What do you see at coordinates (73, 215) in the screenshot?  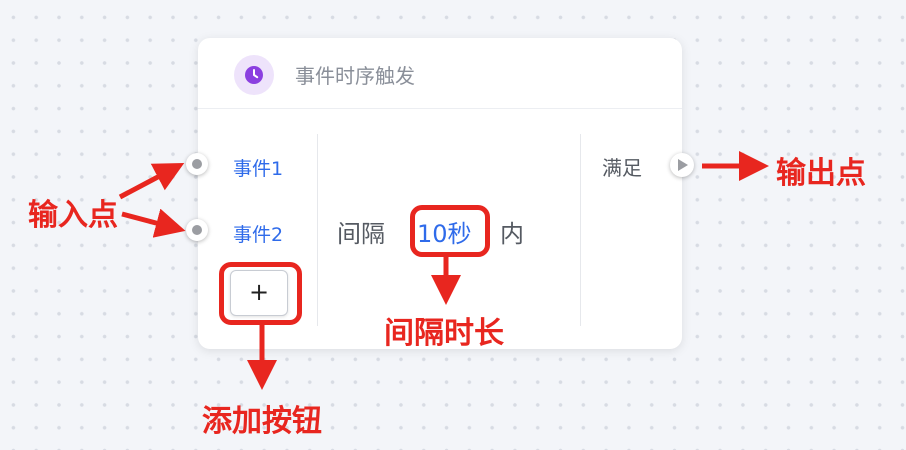 I see `annotation-input-points: 输入点` at bounding box center [73, 215].